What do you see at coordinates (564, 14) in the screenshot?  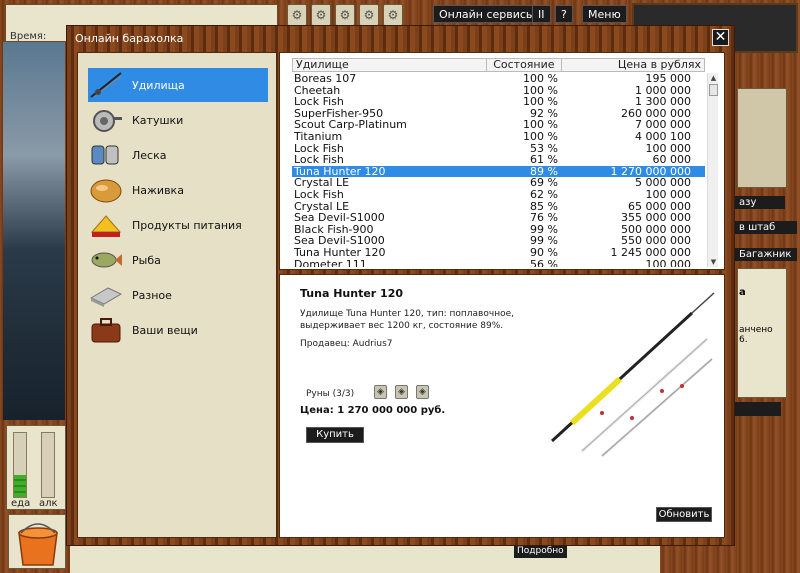 I see `help-button: ?` at bounding box center [564, 14].